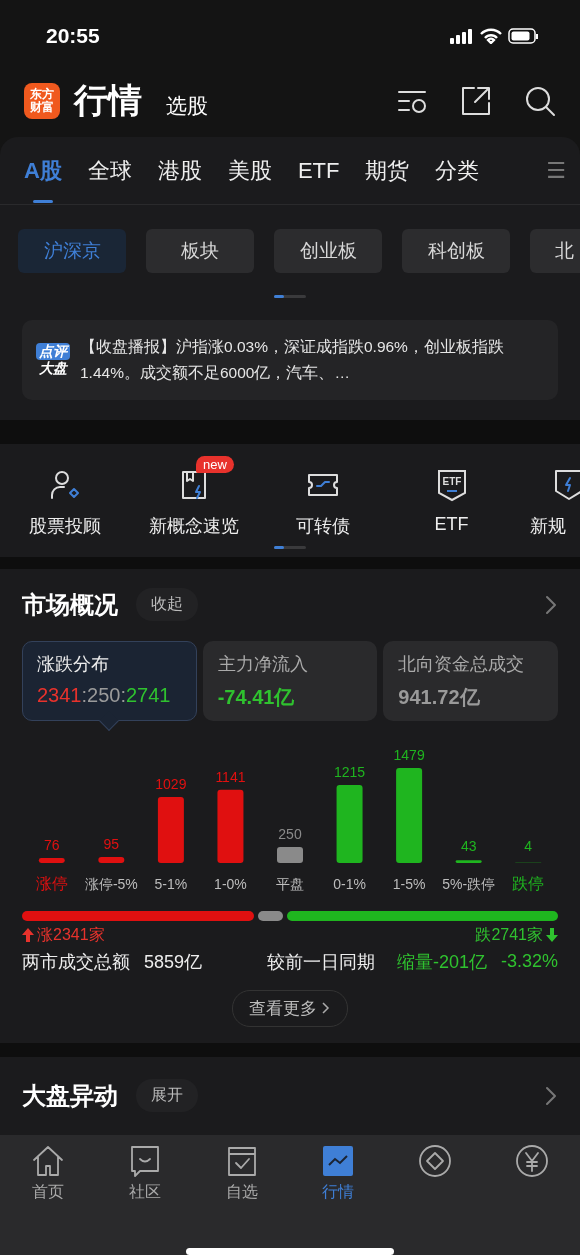 The width and height of the screenshot is (580, 1255). What do you see at coordinates (290, 883) in the screenshot?
I see `category-label: 平盘` at bounding box center [290, 883].